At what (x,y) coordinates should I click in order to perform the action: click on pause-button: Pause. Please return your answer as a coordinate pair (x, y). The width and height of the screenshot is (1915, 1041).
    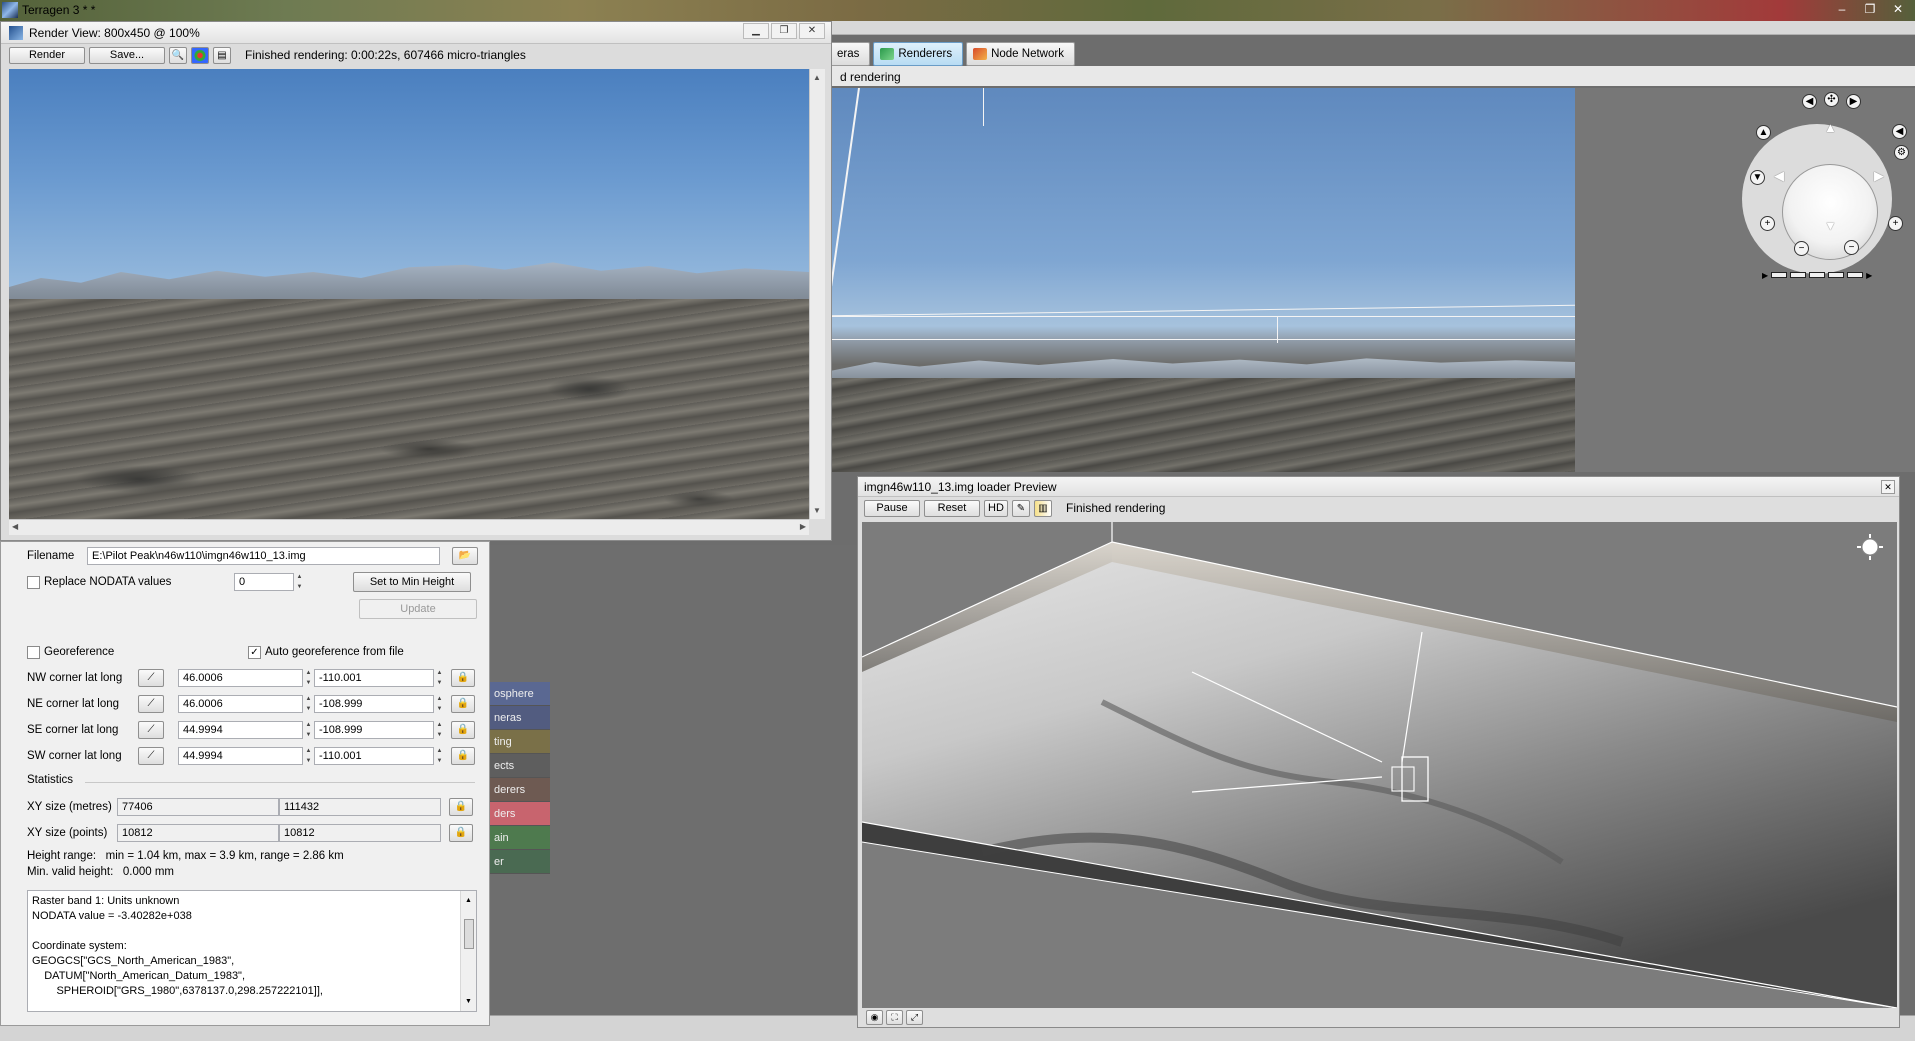
    Looking at the image, I should click on (892, 508).